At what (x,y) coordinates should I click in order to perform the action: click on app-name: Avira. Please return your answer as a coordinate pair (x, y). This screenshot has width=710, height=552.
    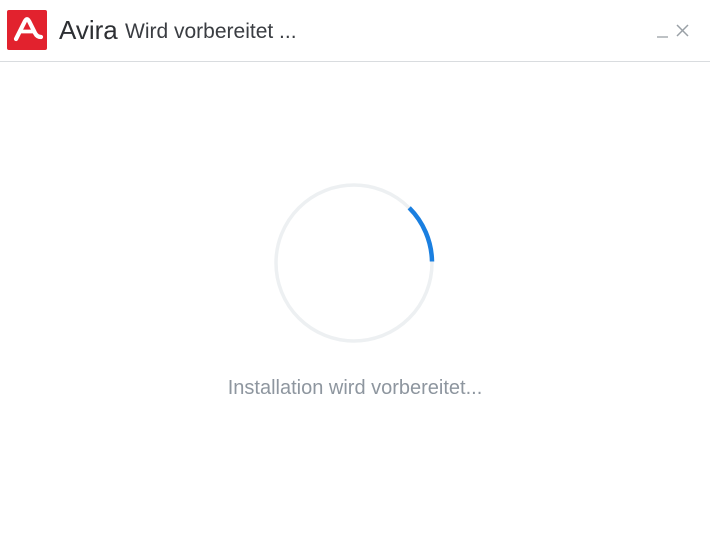
    Looking at the image, I should click on (88, 30).